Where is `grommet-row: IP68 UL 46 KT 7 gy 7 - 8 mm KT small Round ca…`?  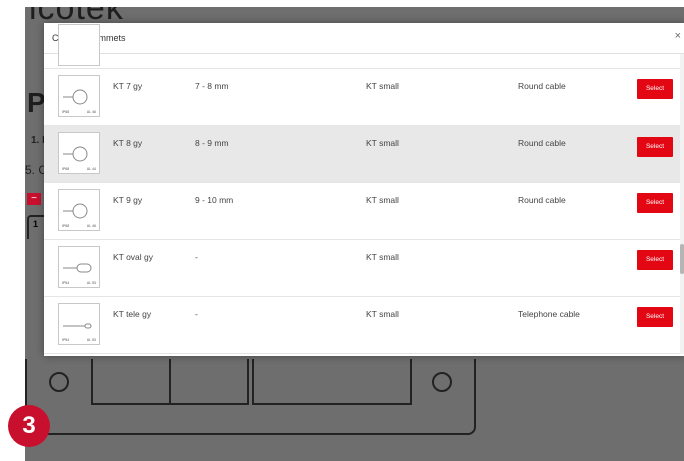
grommet-row: IP68 UL 46 KT 7 gy 7 - 8 mm KT small Round ca… is located at coordinates (362, 97).